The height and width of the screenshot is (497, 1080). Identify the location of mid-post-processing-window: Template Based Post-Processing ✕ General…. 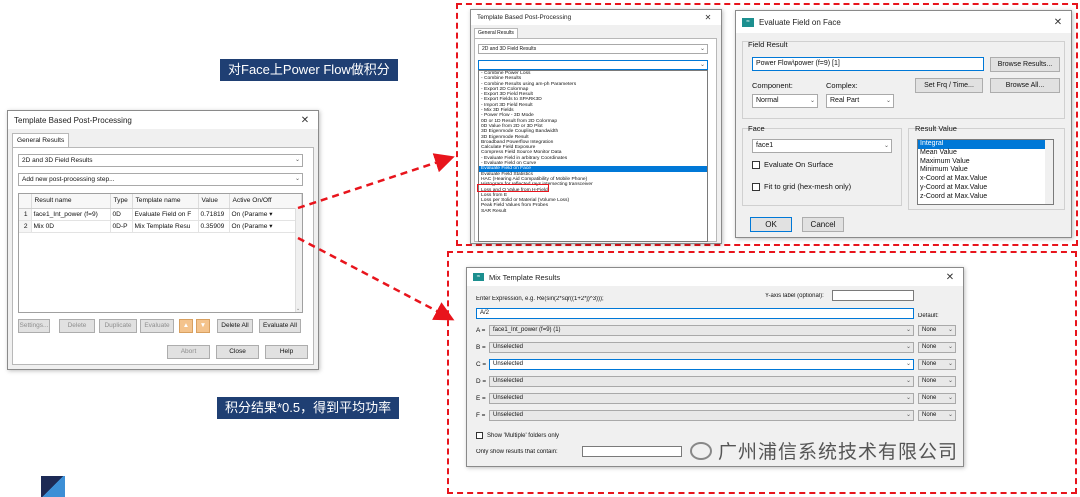
(596, 126).